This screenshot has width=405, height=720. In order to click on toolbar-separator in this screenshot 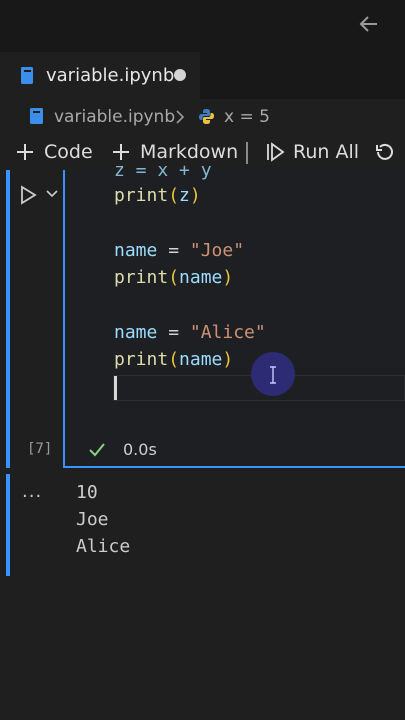, I will do `click(247, 153)`.